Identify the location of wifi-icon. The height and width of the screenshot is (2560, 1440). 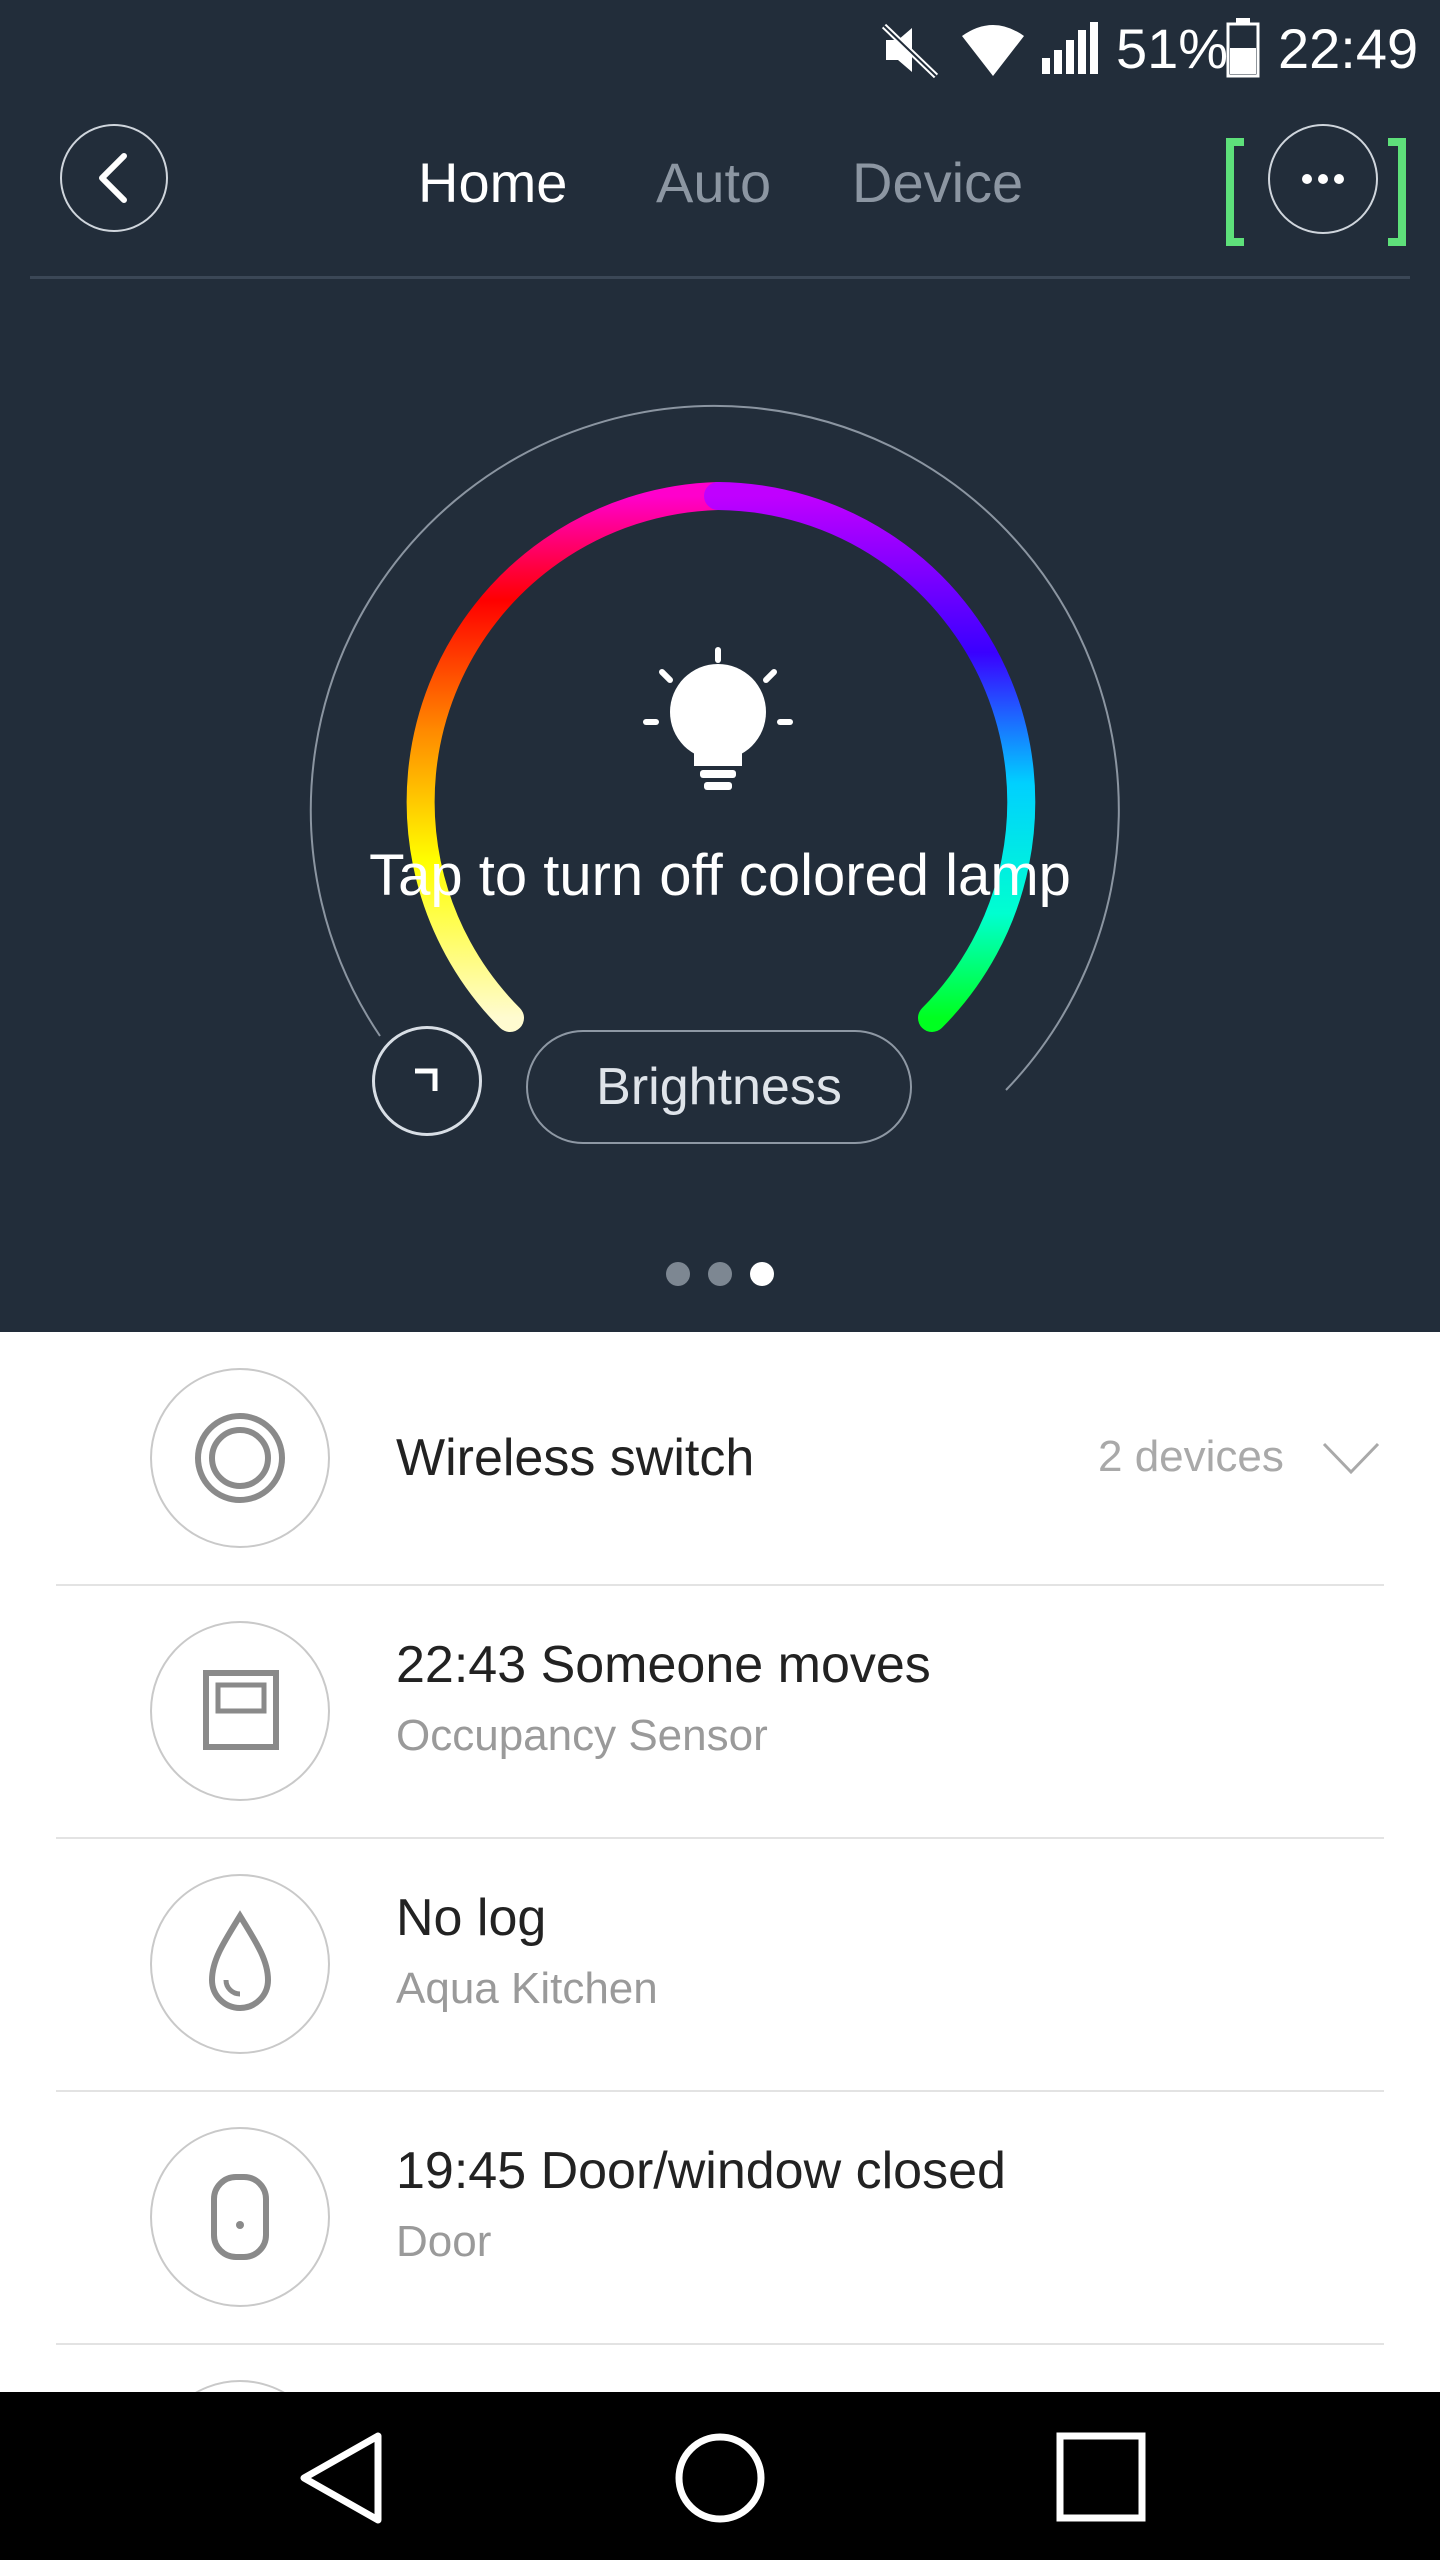
(993, 50).